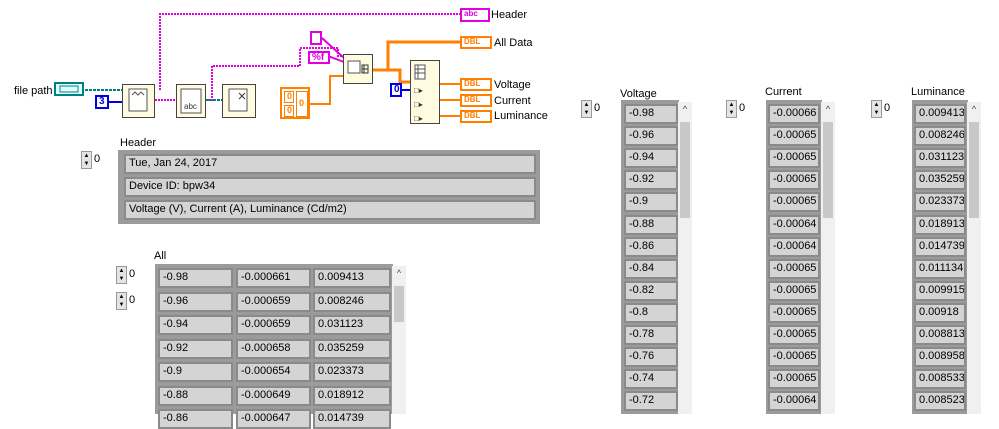 The image size is (999, 429). I want to click on voltage-terminal-label: Voltage, so click(512, 85).